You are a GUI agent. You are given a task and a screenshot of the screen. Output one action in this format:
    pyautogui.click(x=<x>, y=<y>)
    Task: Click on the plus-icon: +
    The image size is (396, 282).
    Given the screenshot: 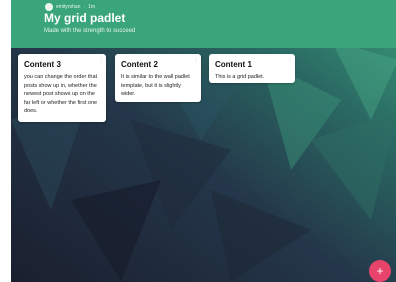 What is the action you would take?
    pyautogui.click(x=380, y=271)
    